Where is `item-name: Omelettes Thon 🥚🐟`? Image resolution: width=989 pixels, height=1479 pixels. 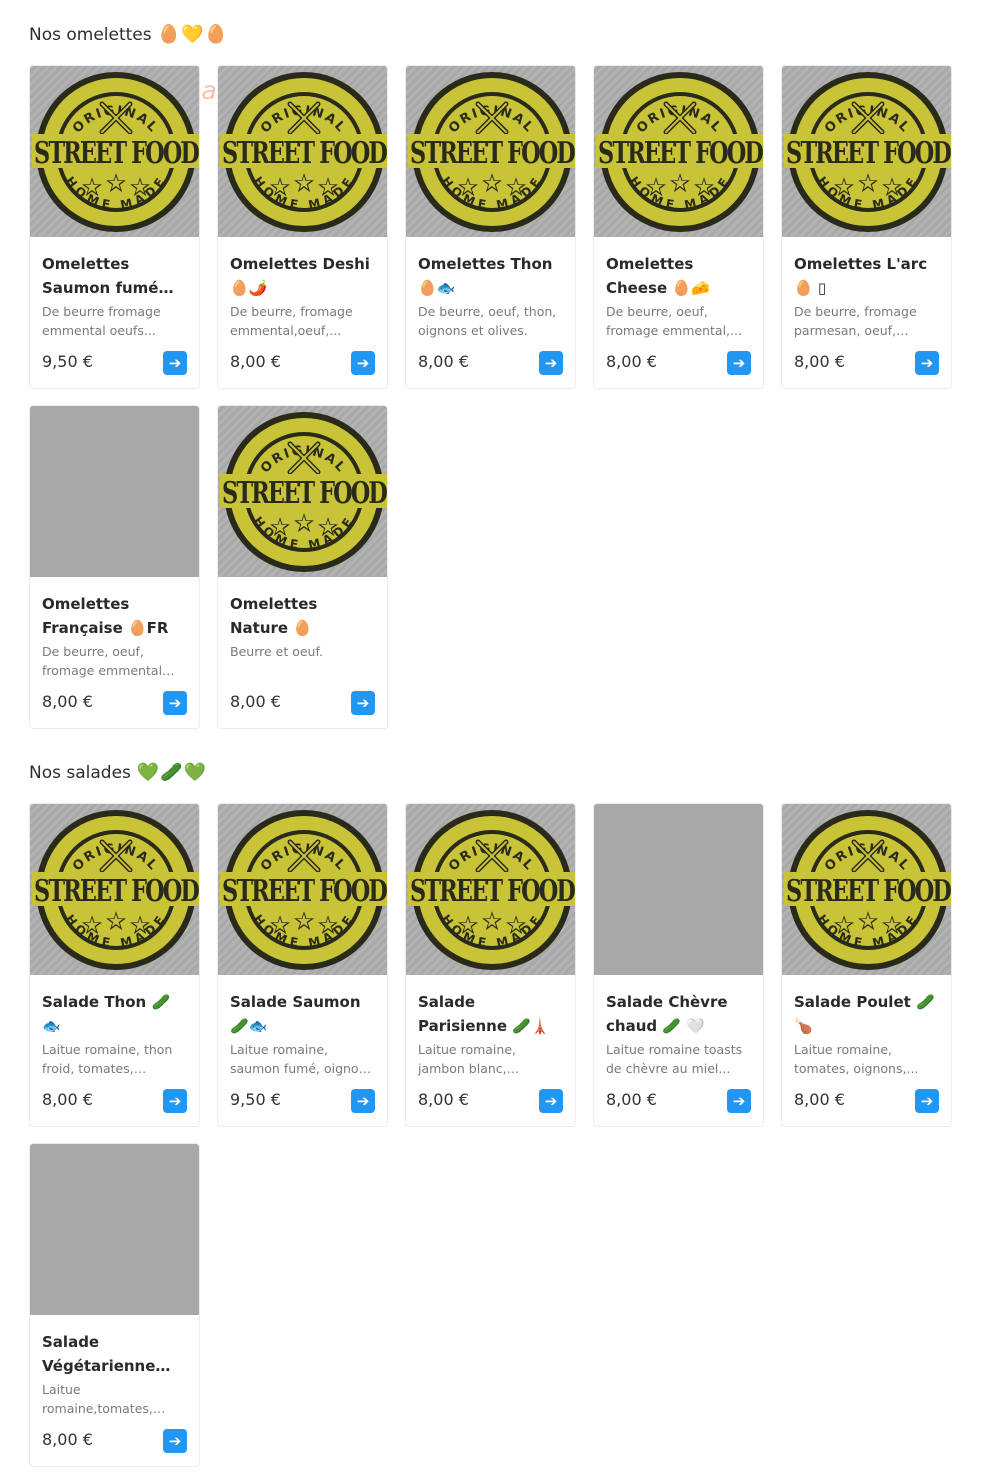 item-name: Omelettes Thon 🥚🐟 is located at coordinates (485, 276).